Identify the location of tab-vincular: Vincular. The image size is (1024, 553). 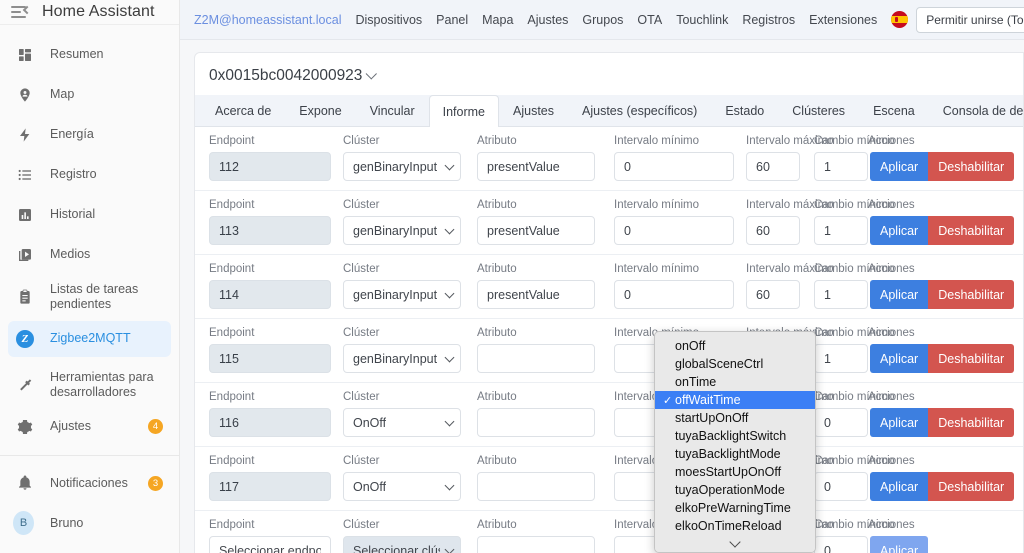
(392, 110).